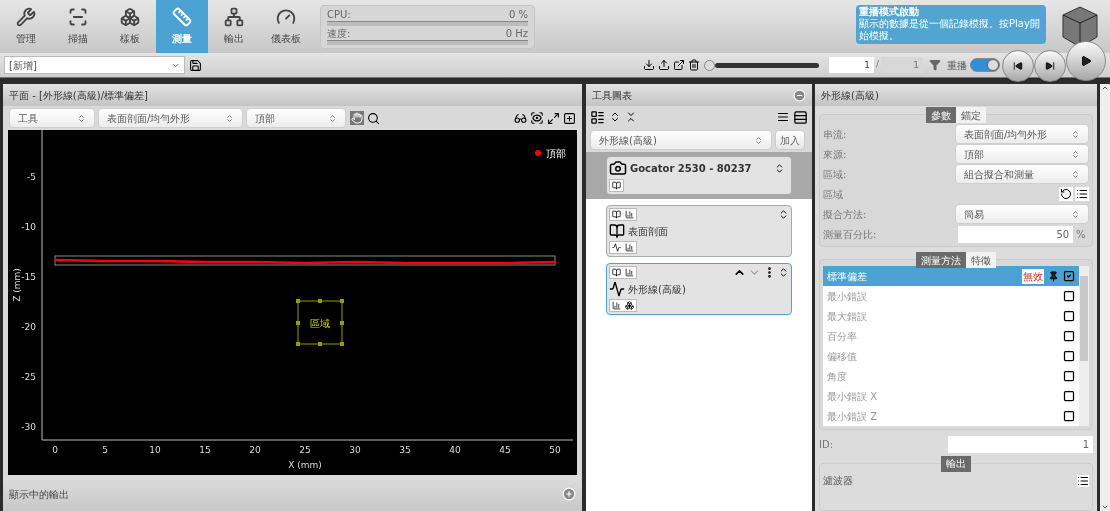 The height and width of the screenshot is (511, 1110). I want to click on expand-all-icon, so click(615, 117).